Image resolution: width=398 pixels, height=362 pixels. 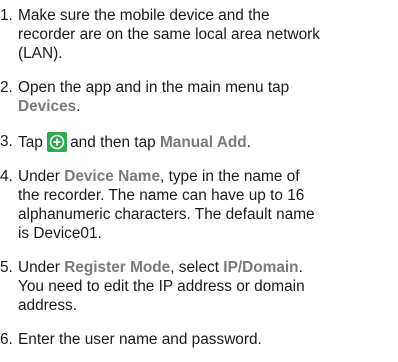 What do you see at coordinates (6, 87) in the screenshot?
I see `step-number: 2.` at bounding box center [6, 87].